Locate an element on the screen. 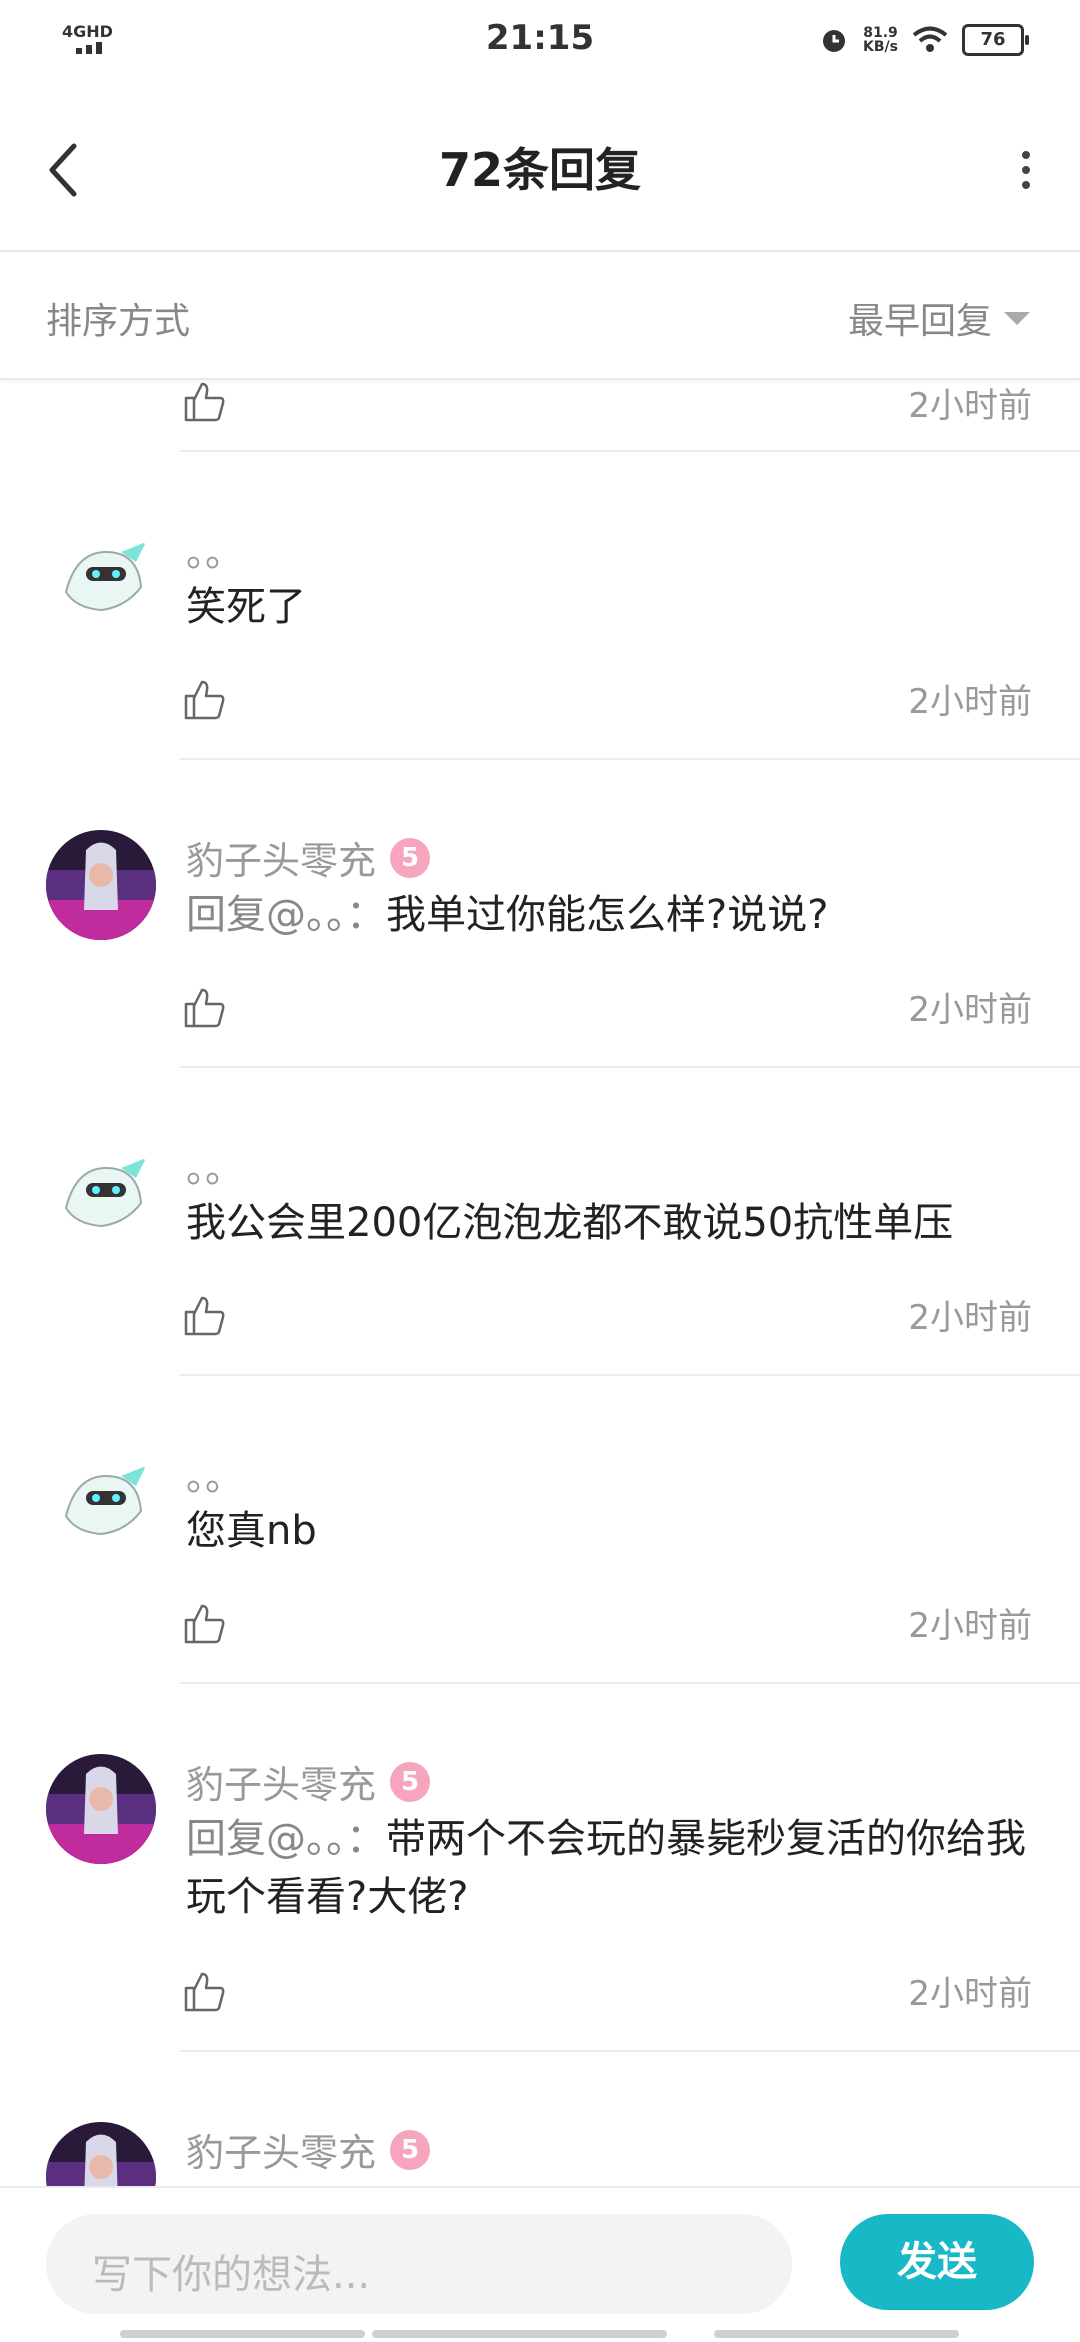  battery-icon: 76 is located at coordinates (995, 40).